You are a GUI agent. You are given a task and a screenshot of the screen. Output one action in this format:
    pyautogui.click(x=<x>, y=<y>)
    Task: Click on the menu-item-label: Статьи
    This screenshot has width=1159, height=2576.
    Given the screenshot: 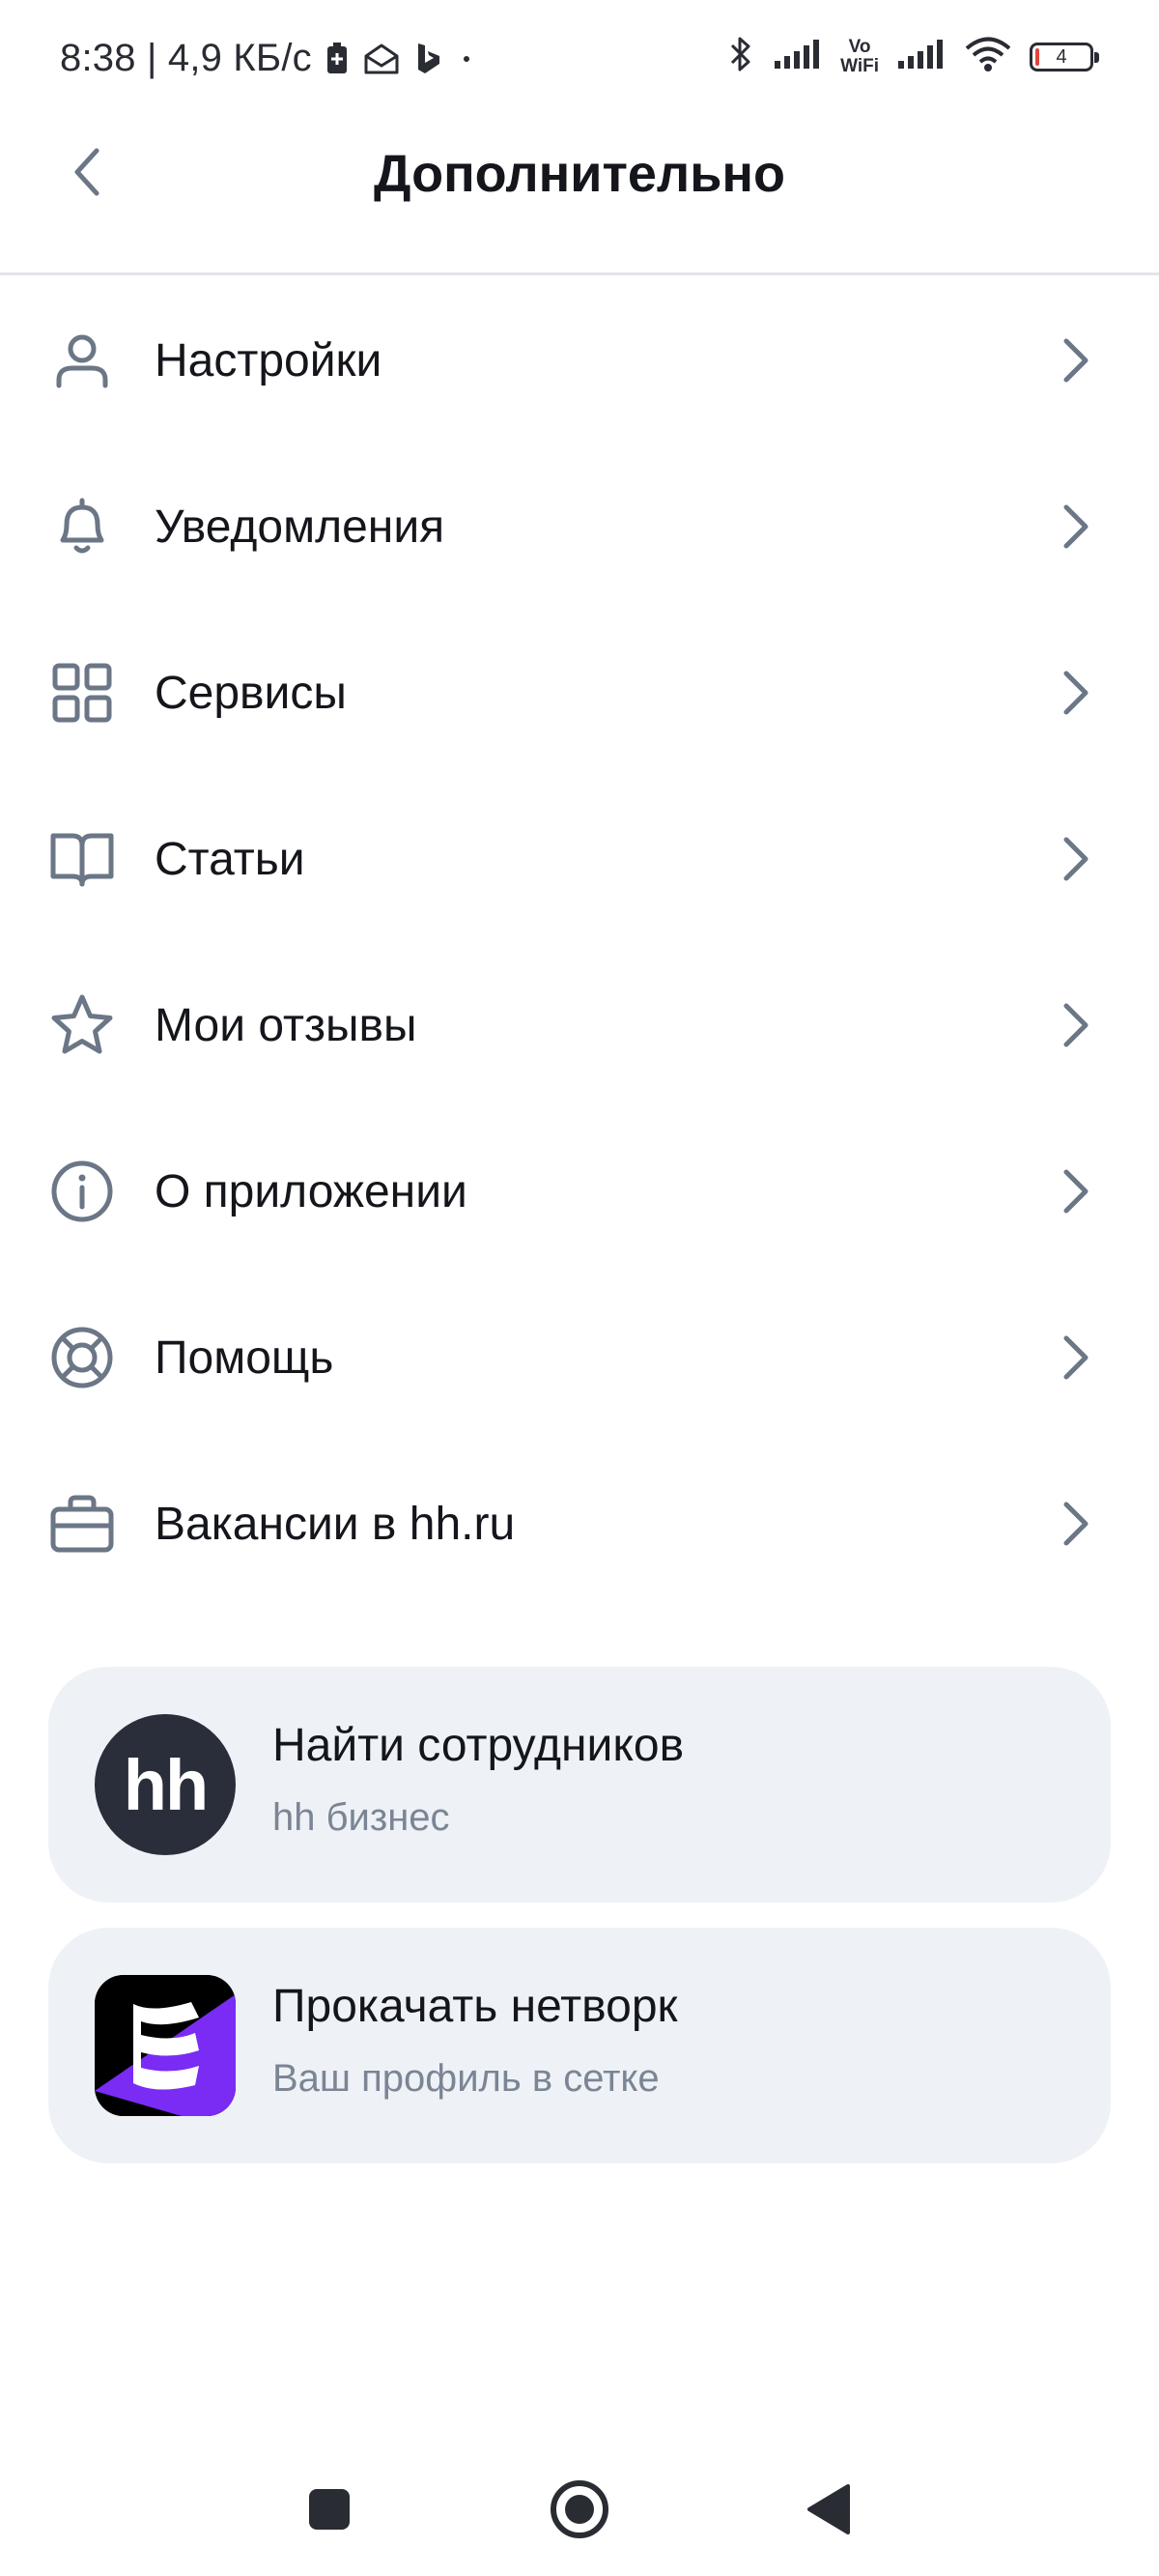 What is the action you would take?
    pyautogui.click(x=230, y=859)
    